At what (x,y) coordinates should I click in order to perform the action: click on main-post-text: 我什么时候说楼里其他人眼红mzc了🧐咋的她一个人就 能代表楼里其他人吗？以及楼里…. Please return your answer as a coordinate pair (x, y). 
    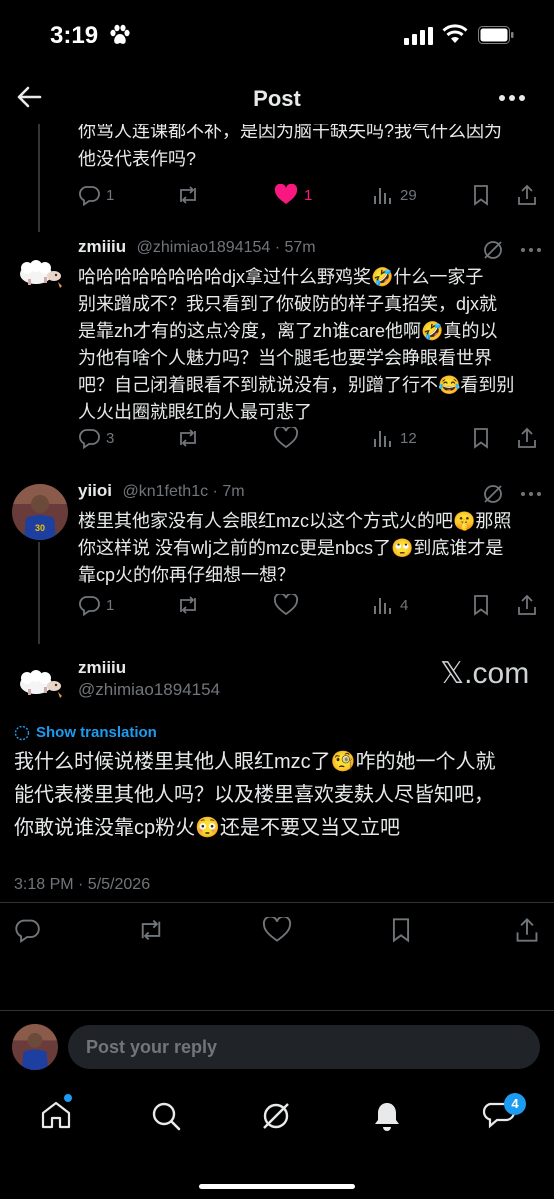
    Looking at the image, I should click on (255, 795).